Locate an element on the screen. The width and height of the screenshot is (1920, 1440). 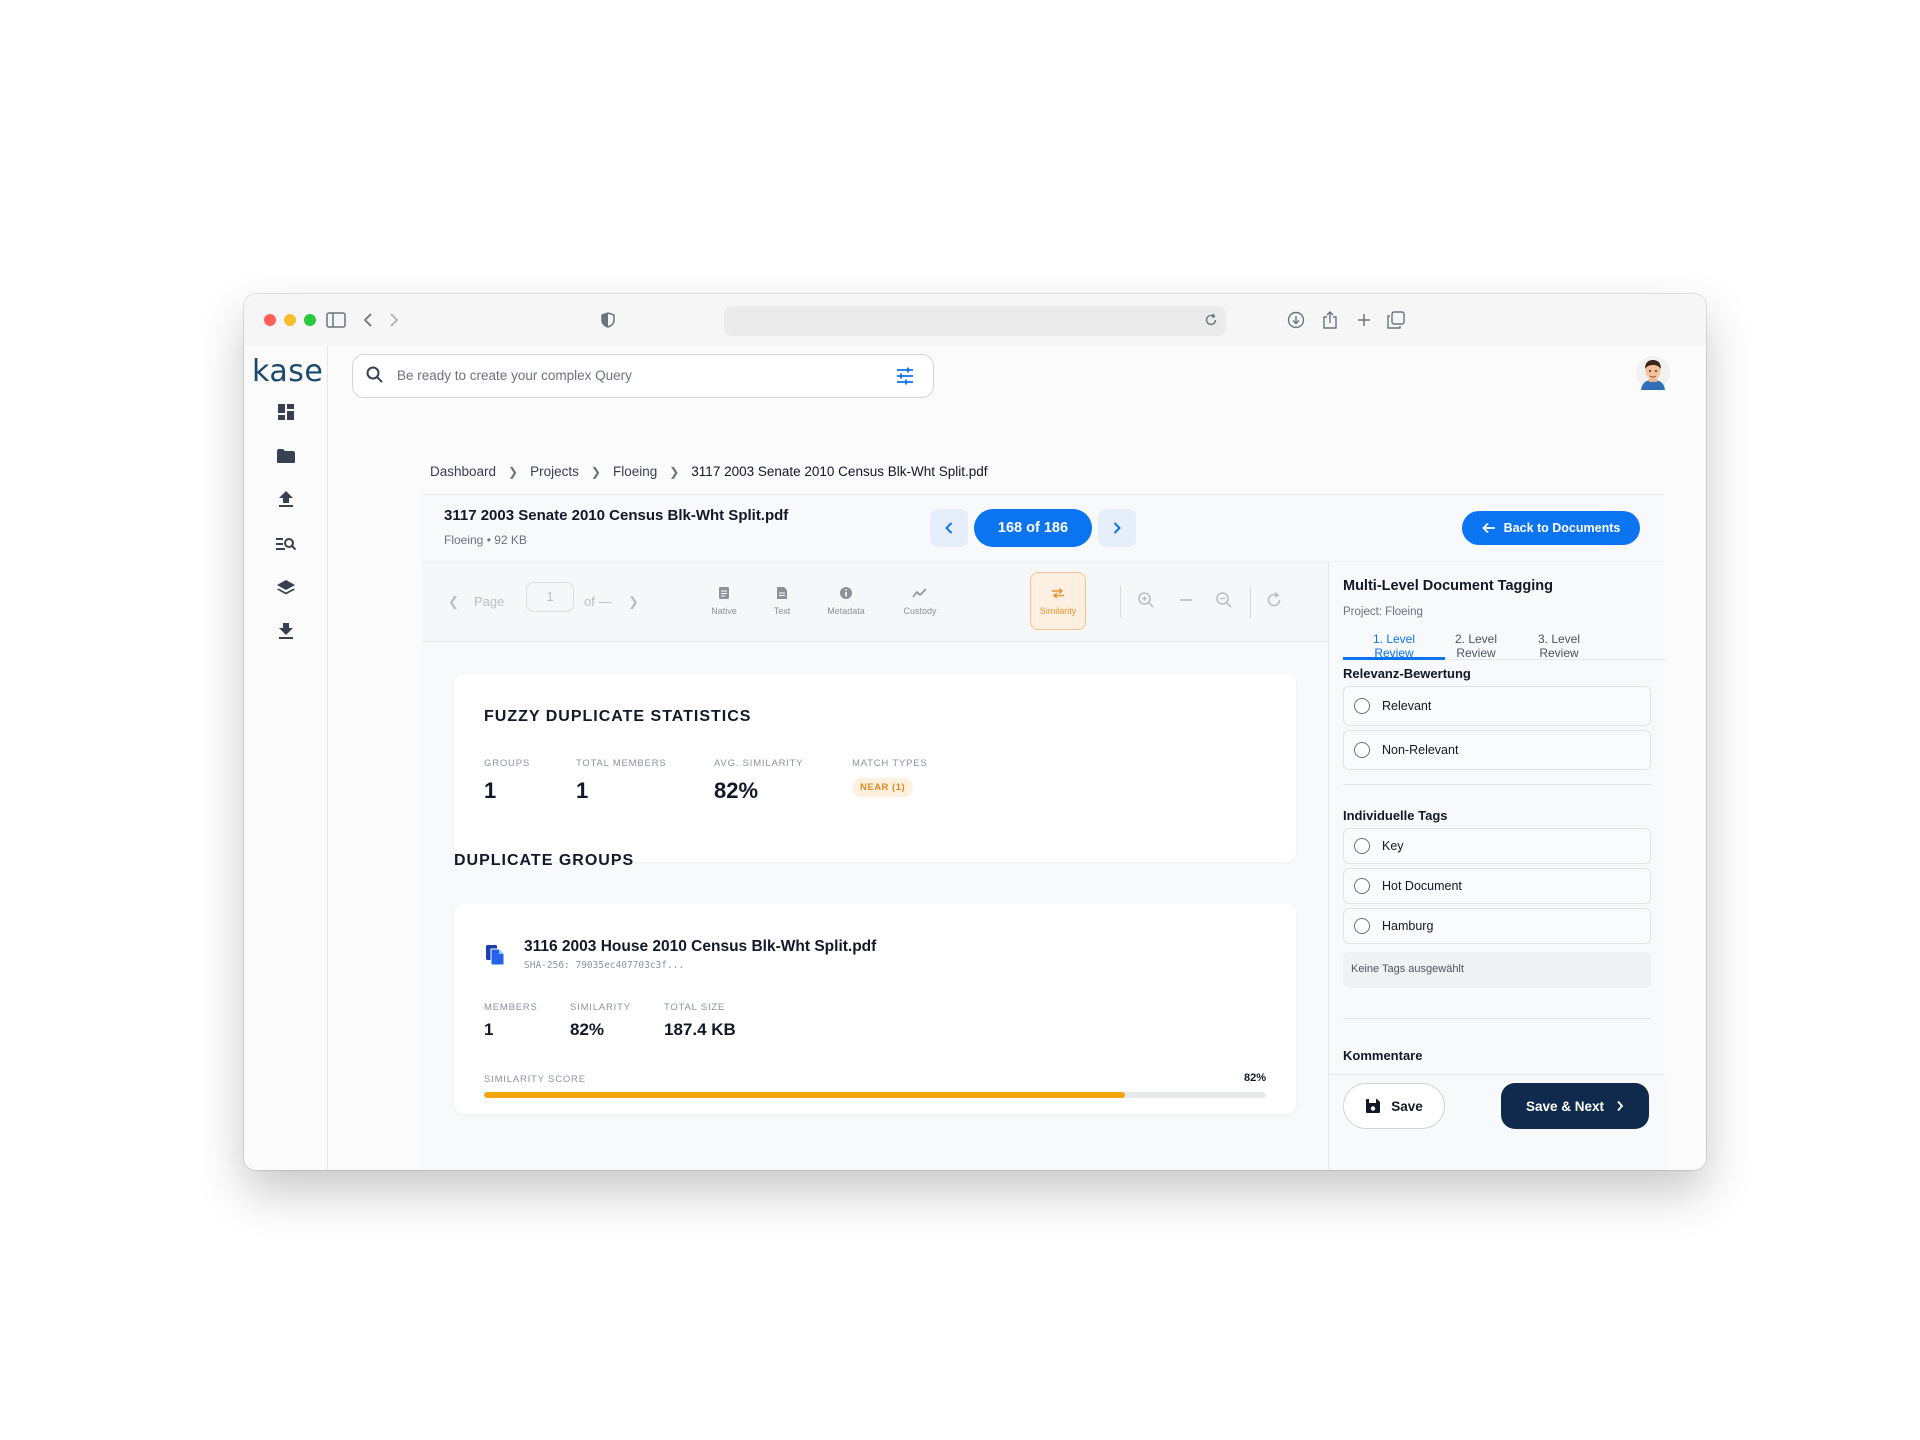
sidebar-toggle-icon is located at coordinates (336, 320).